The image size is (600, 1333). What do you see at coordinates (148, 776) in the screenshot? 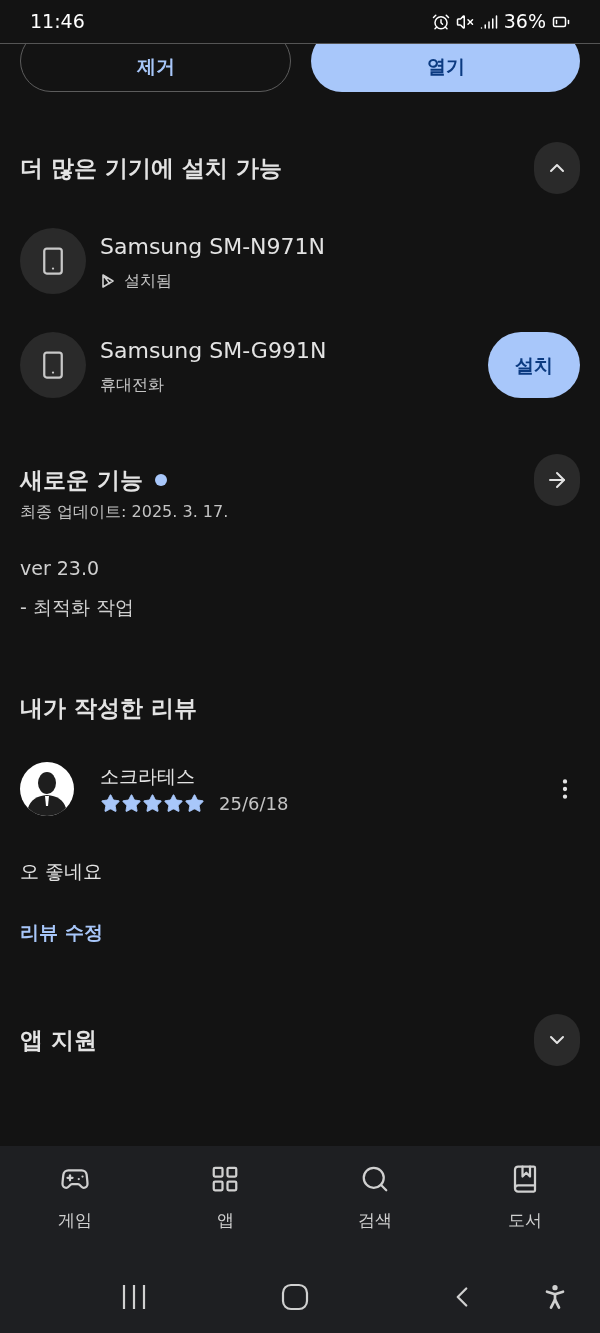
I see `reviewer-name: 소크라테스` at bounding box center [148, 776].